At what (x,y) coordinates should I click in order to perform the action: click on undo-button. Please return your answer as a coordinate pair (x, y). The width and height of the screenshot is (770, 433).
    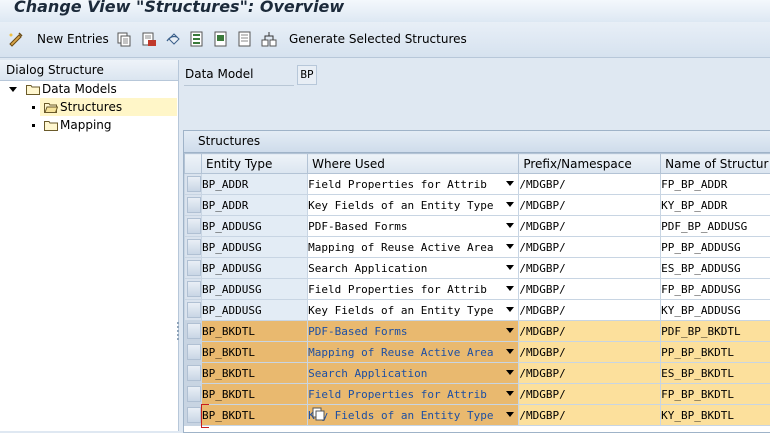
    Looking at the image, I should click on (174, 39).